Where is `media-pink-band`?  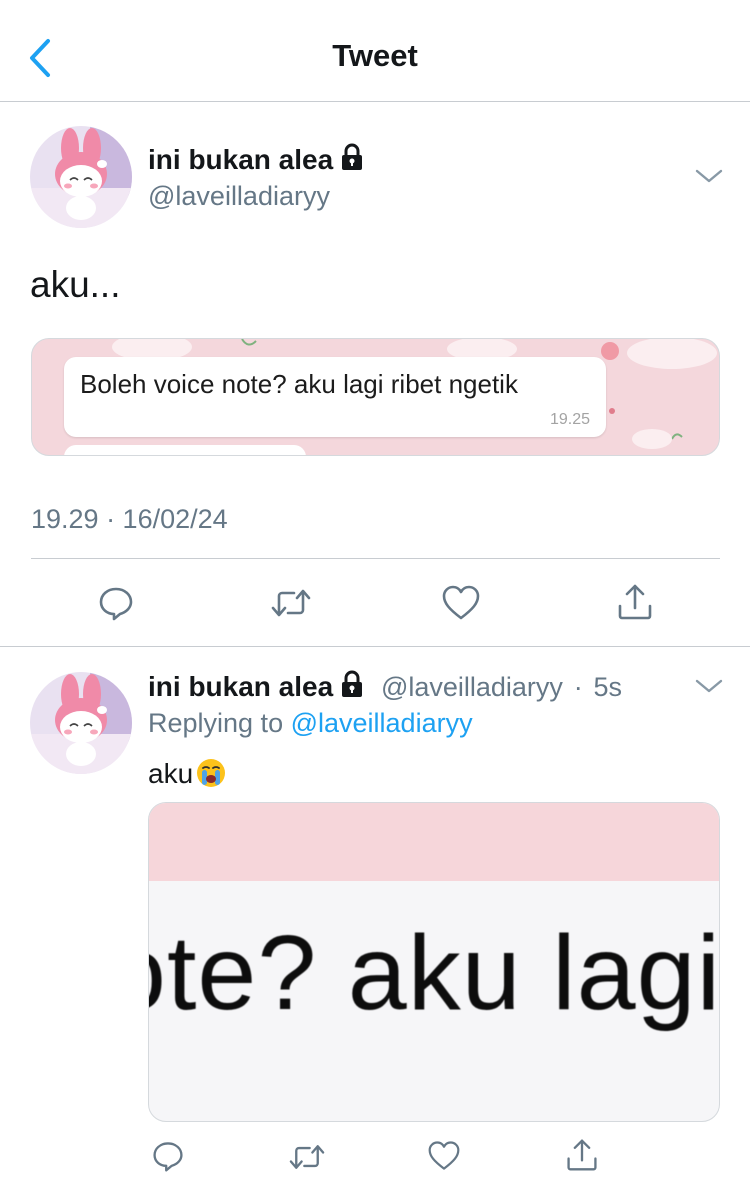
media-pink-band is located at coordinates (434, 842).